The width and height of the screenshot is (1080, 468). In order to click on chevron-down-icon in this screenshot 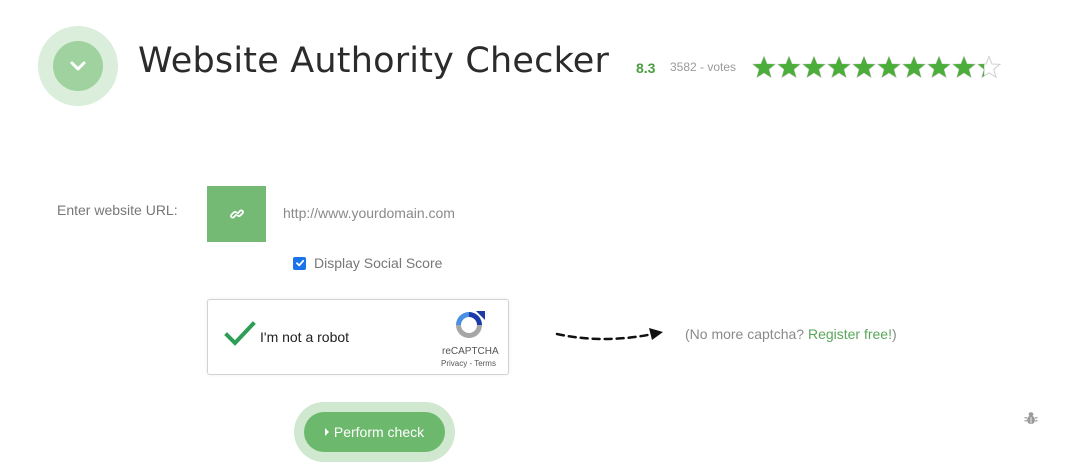, I will do `click(78, 66)`.